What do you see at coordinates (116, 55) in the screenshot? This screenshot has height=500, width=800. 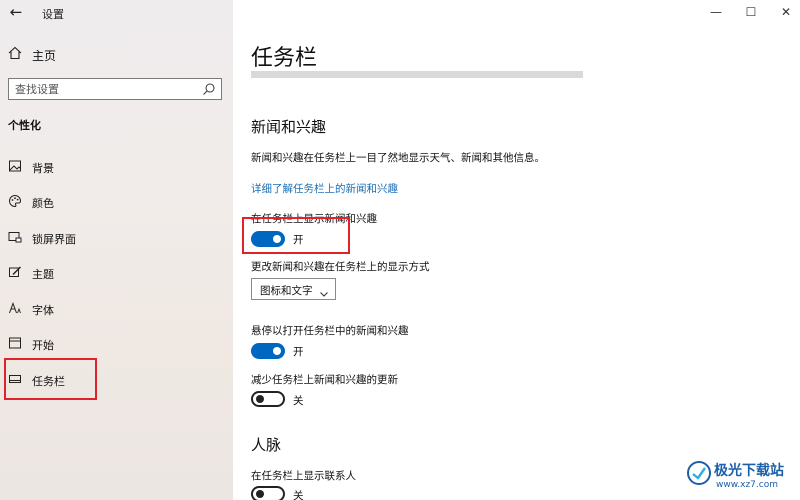 I see `sidebar-item-home: 主页` at bounding box center [116, 55].